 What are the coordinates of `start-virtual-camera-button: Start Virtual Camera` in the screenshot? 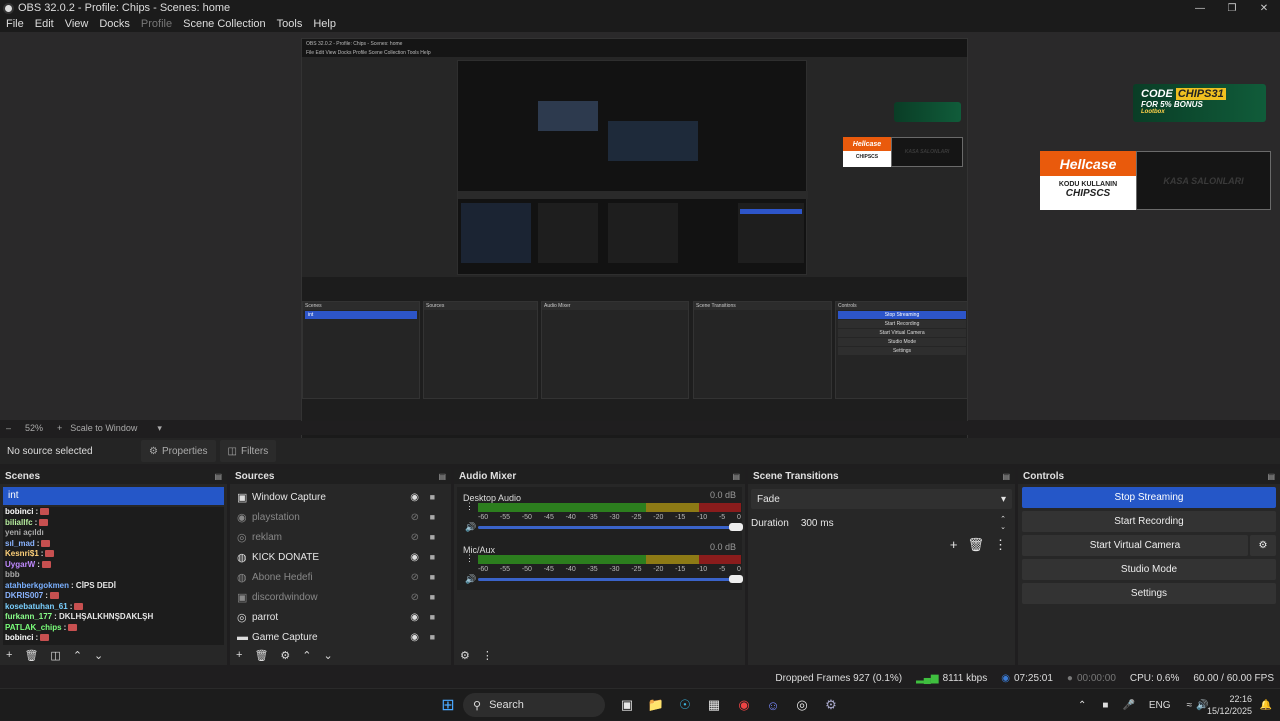 It's located at (1135, 545).